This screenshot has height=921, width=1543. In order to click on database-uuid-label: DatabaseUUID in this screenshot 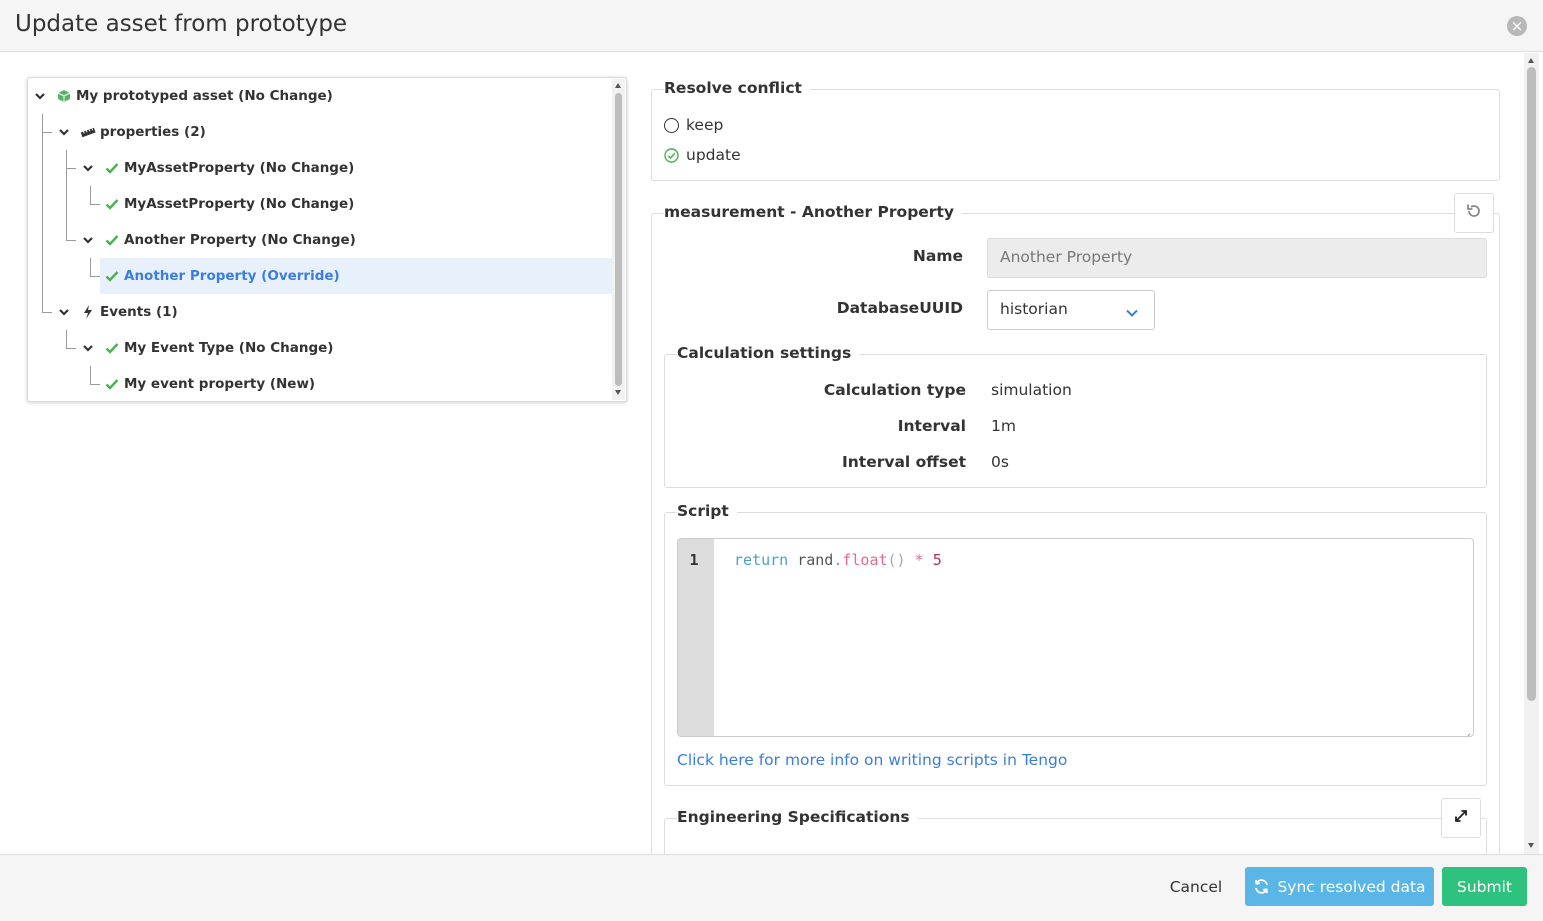, I will do `click(899, 308)`.